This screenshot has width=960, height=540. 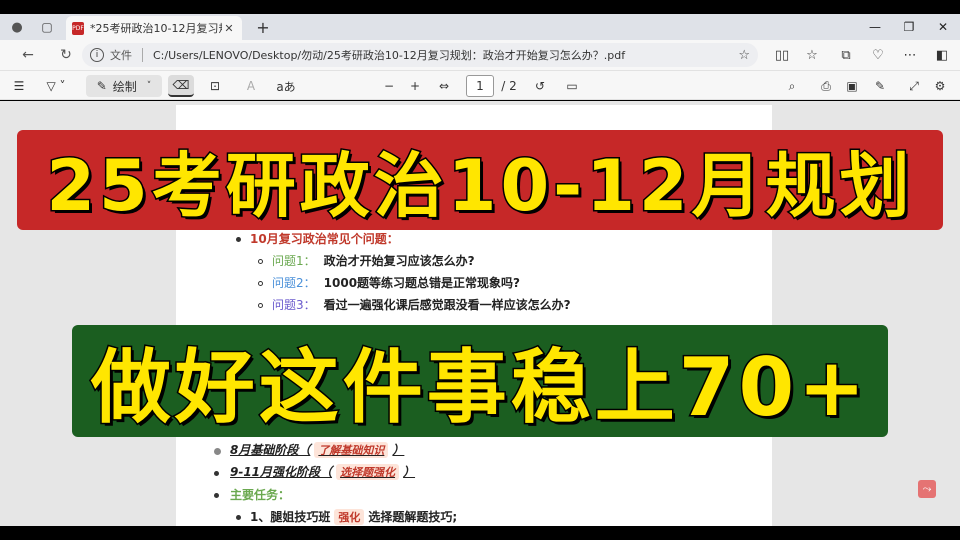 I want to click on stage-1-tag: 了解基础知识, so click(x=351, y=449).